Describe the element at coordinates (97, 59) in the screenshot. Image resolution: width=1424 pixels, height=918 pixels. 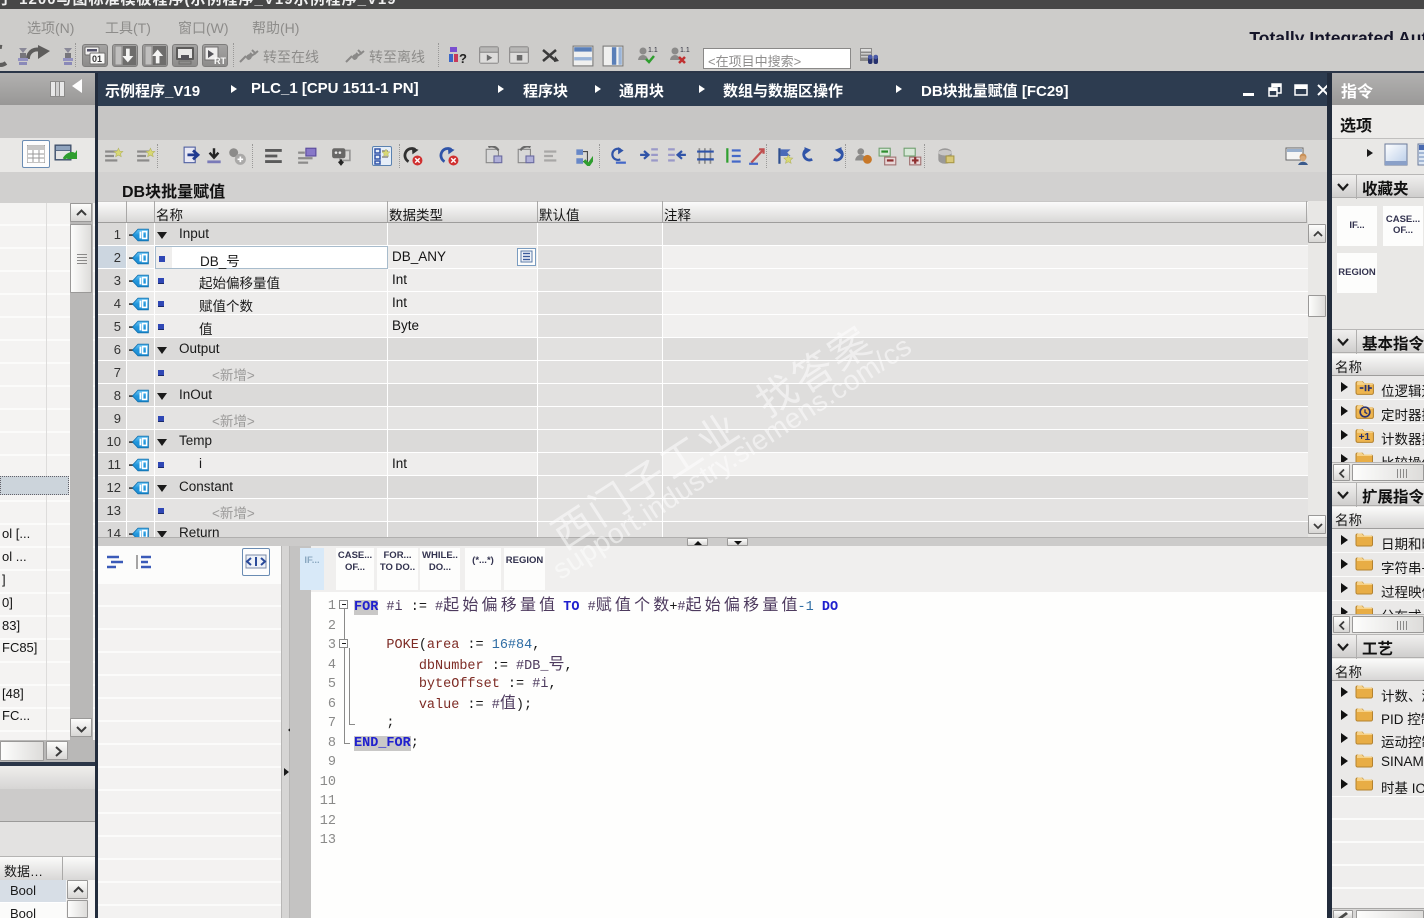
I see `svg-text: 01` at that location.